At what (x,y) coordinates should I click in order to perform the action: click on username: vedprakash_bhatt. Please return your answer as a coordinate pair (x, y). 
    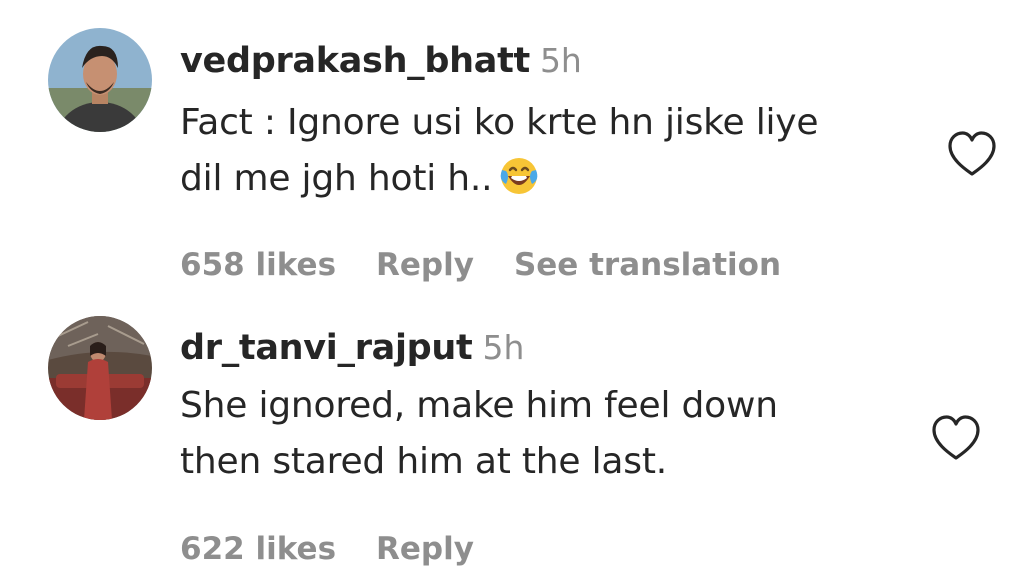
    Looking at the image, I should click on (355, 61).